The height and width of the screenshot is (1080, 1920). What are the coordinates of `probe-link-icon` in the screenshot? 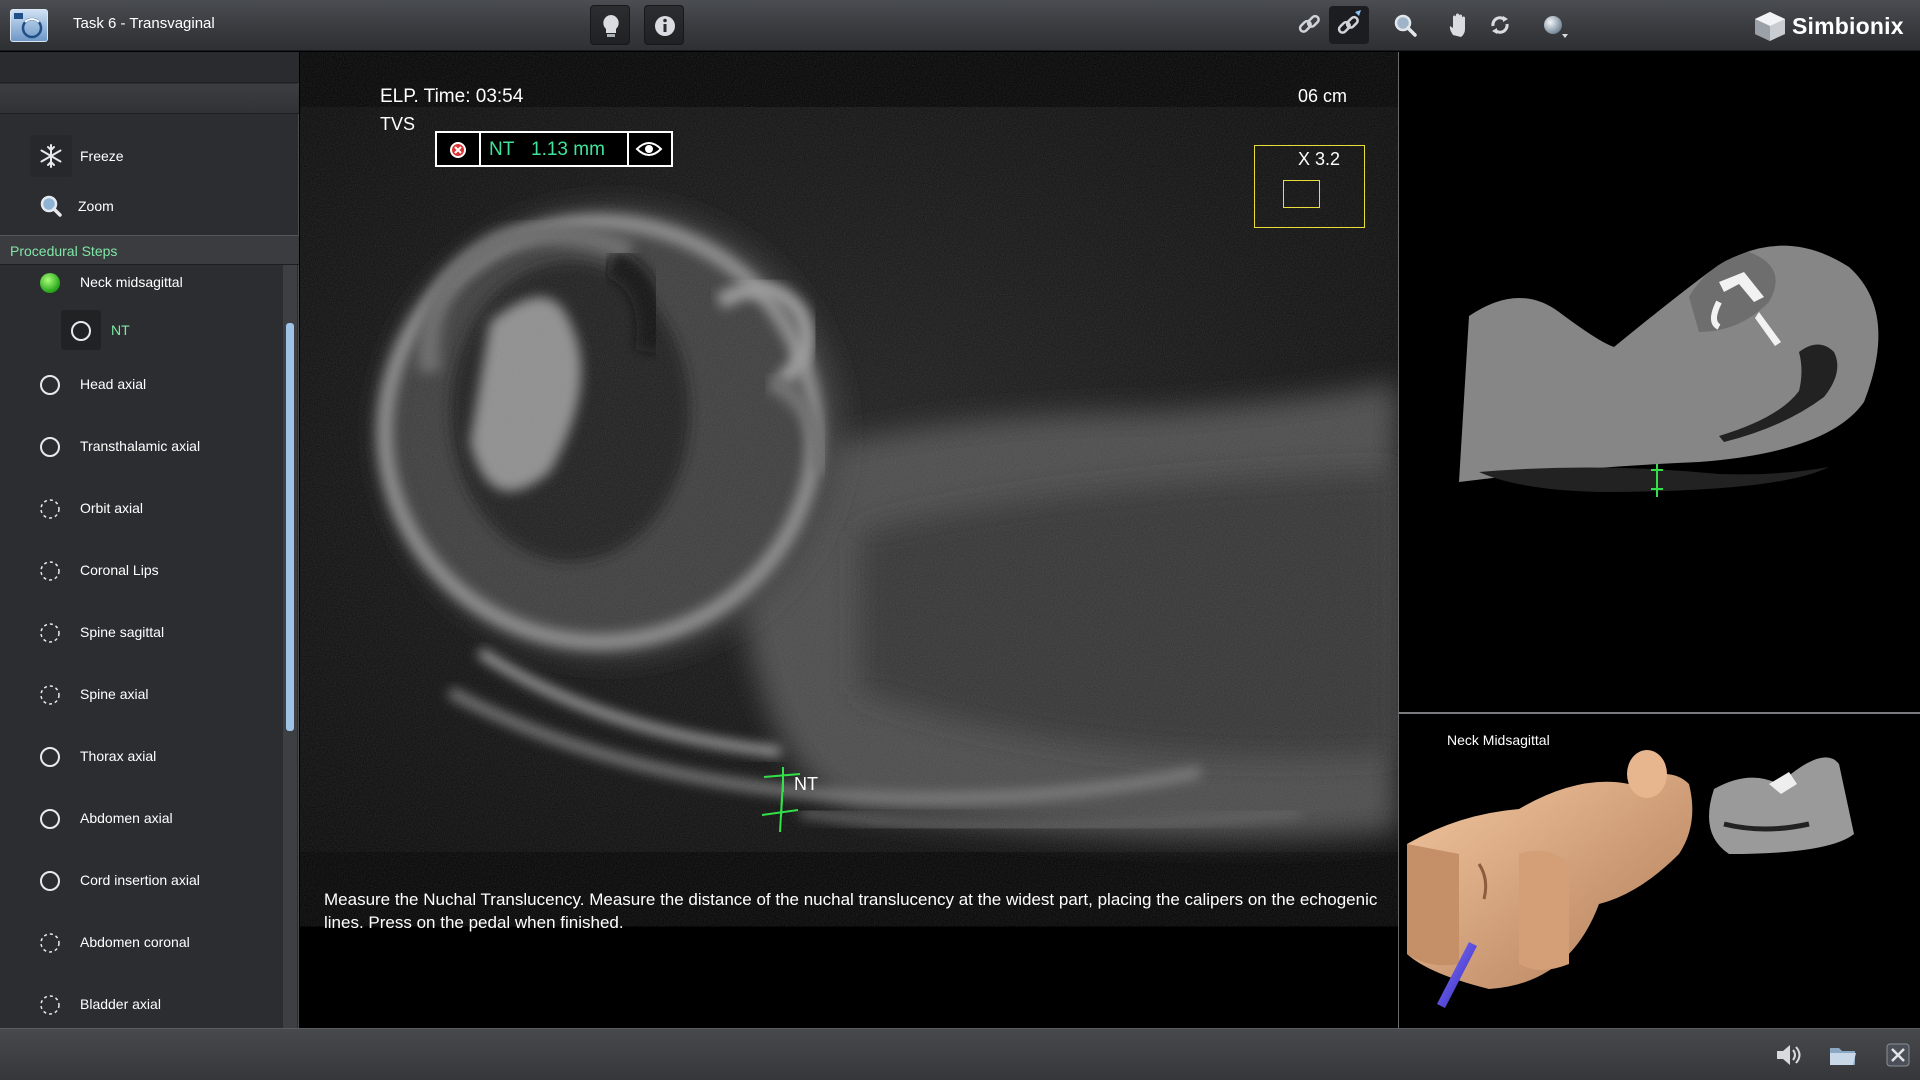 It's located at (1349, 22).